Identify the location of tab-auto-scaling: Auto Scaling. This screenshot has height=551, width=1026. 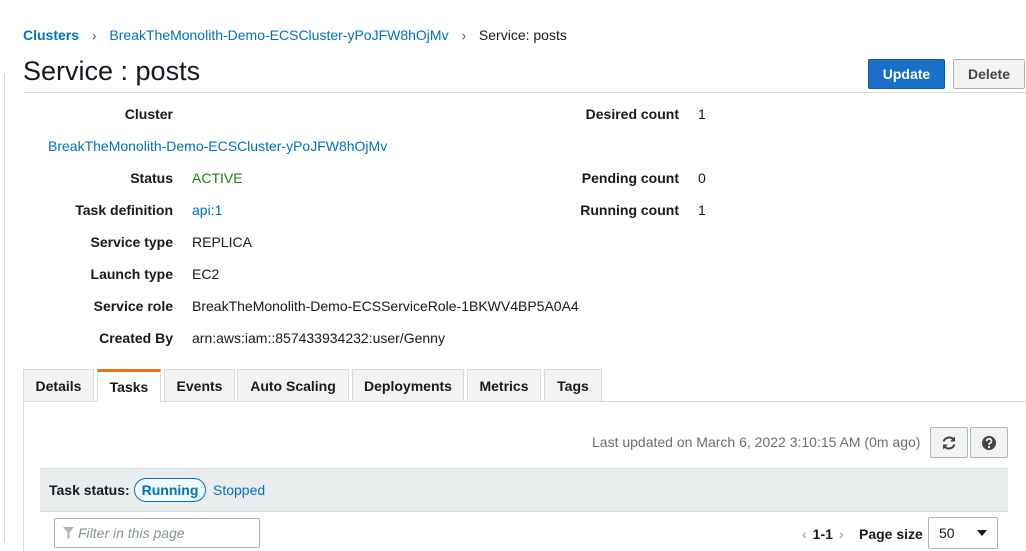
(293, 385).